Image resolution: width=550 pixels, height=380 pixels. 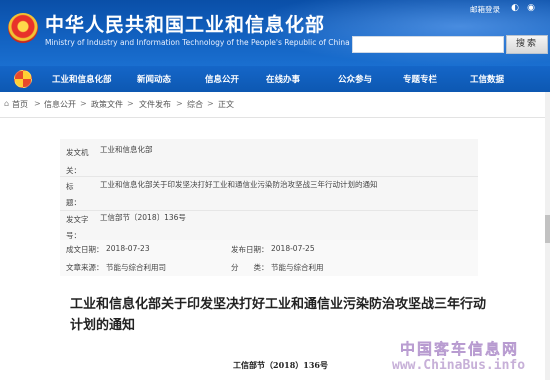 What do you see at coordinates (128, 248) in the screenshot?
I see `created-date-value: 2018-07-23` at bounding box center [128, 248].